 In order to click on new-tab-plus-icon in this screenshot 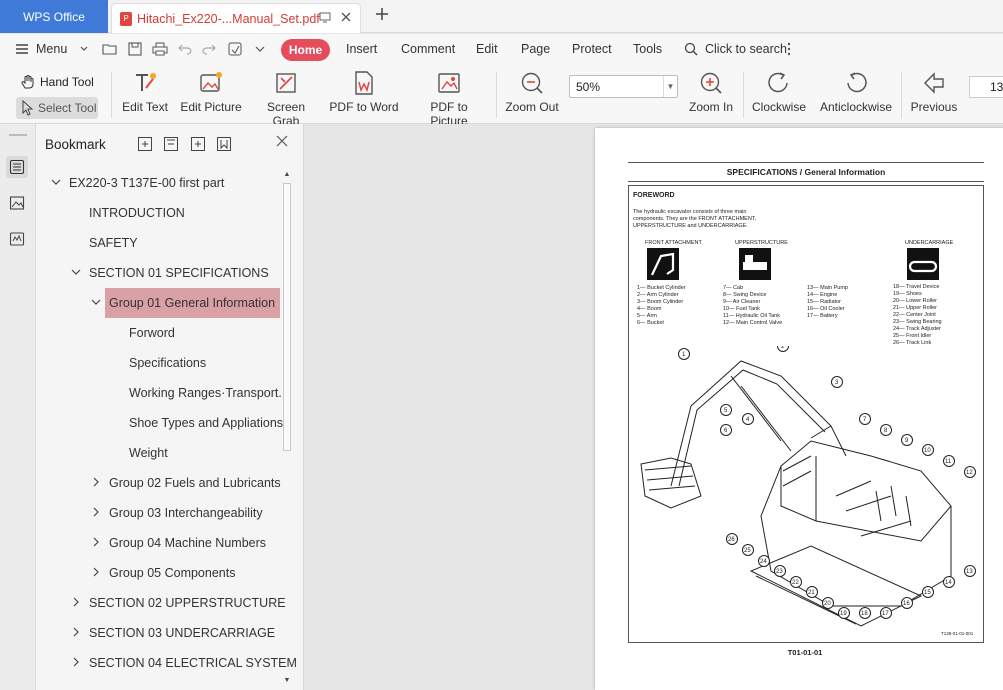, I will do `click(382, 16)`.